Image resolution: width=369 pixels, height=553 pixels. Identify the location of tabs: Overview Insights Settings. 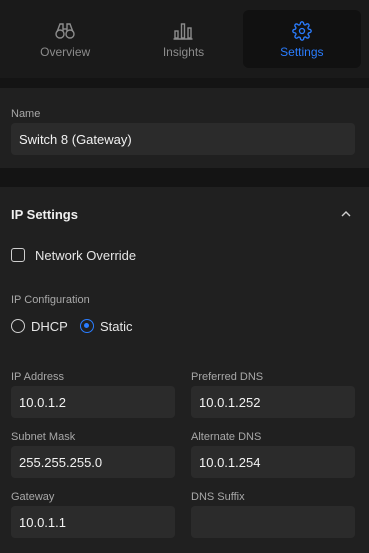
(183, 39).